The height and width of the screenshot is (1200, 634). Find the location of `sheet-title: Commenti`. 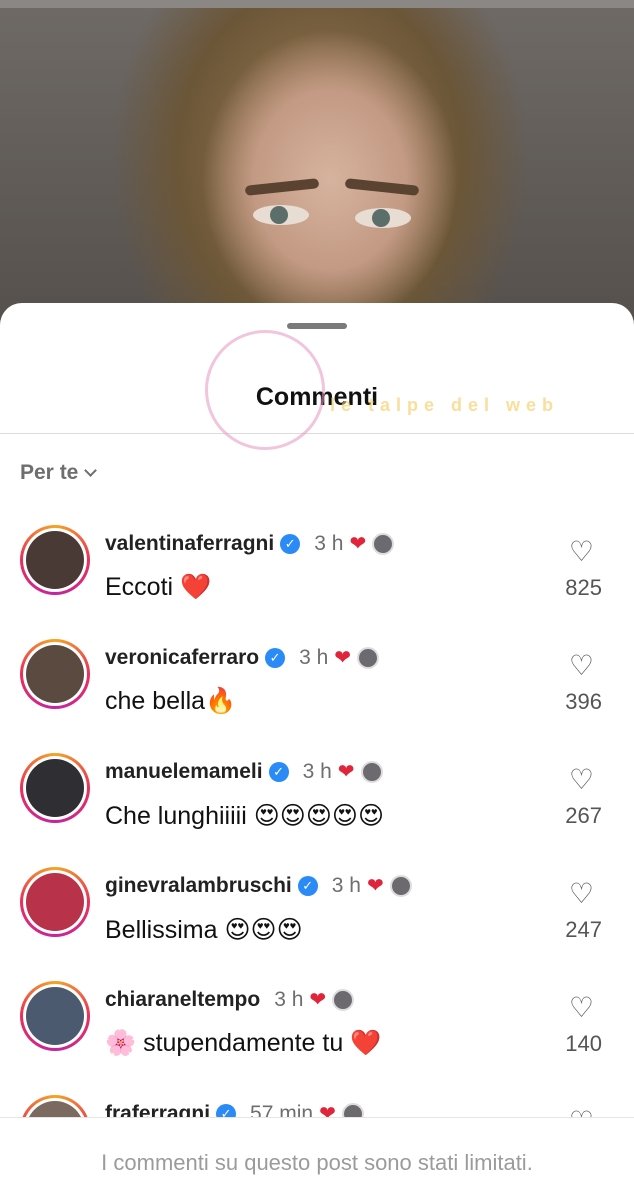

sheet-title: Commenti is located at coordinates (317, 397).